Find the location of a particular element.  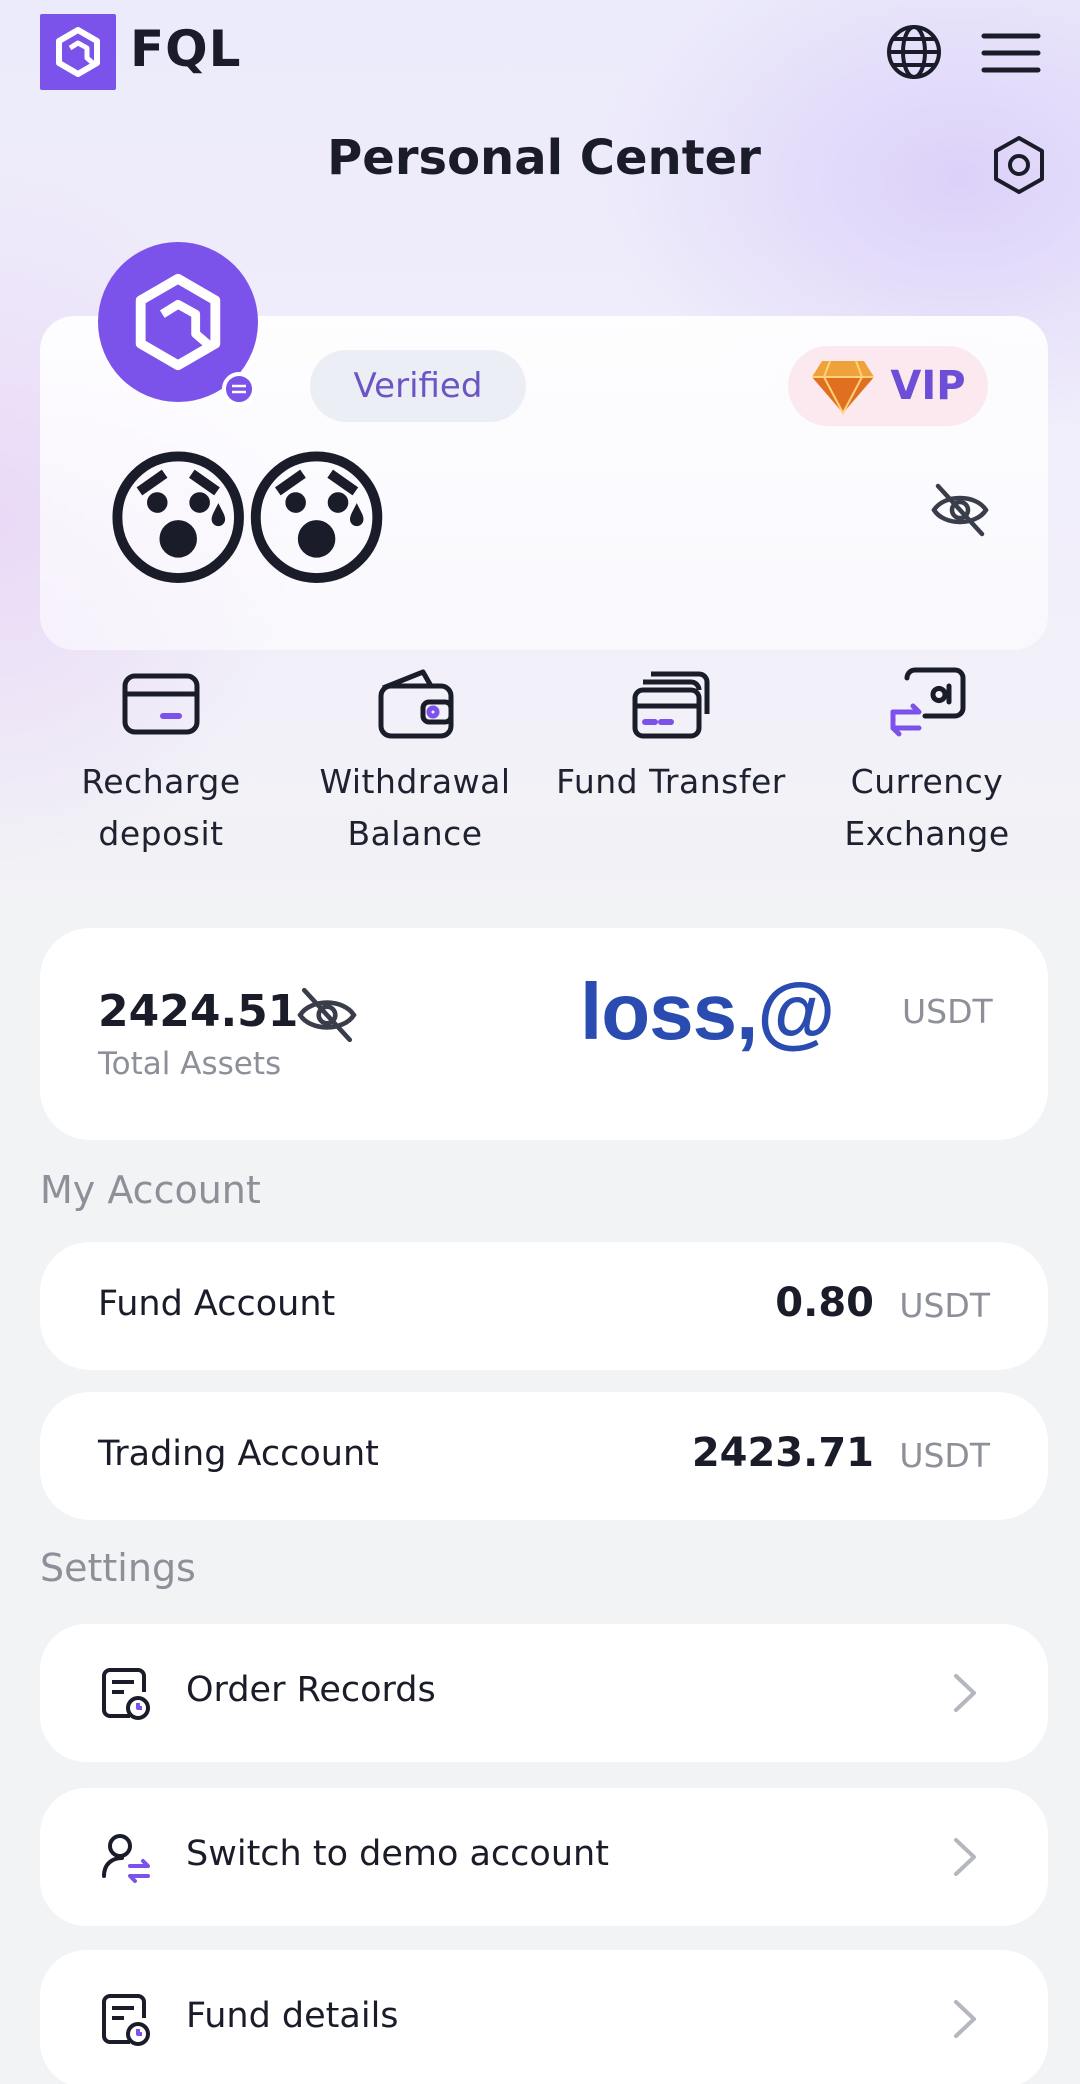

settings-item-label: Order Records is located at coordinates (311, 1690).